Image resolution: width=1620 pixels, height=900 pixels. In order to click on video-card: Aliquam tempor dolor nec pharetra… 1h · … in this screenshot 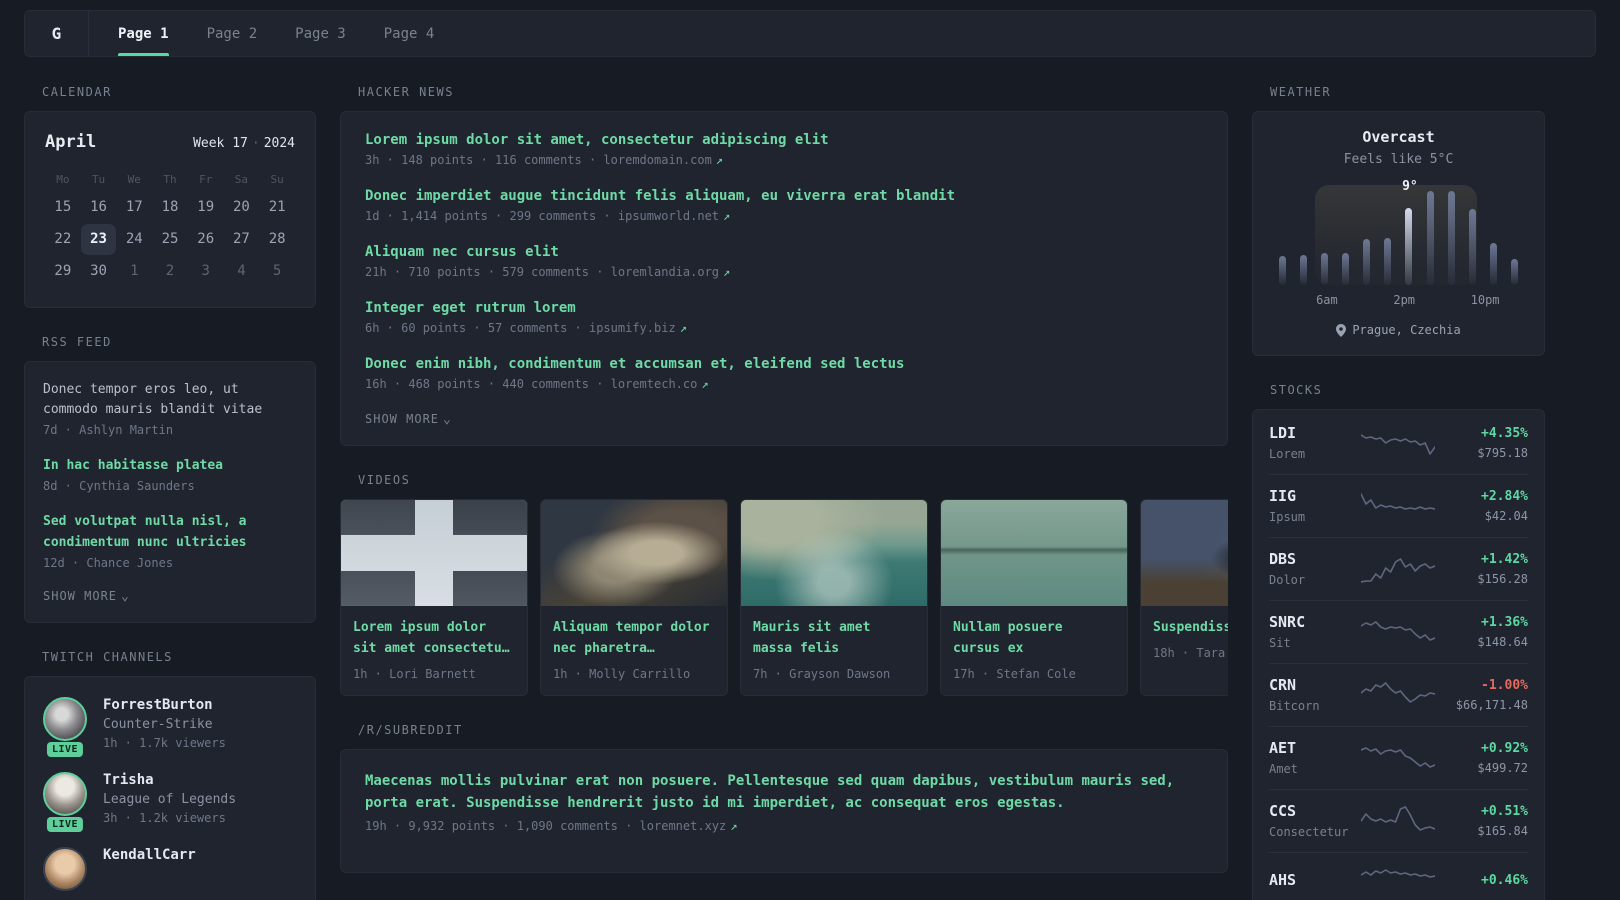, I will do `click(634, 597)`.